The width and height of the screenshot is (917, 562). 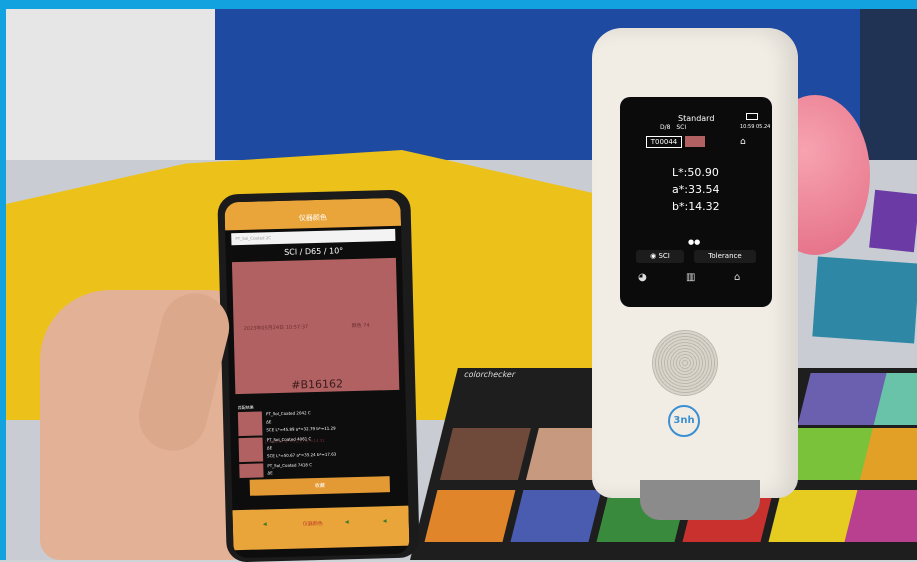 I want to click on match-name: PT_Sol_Coated 7418 C, so click(x=290, y=465).